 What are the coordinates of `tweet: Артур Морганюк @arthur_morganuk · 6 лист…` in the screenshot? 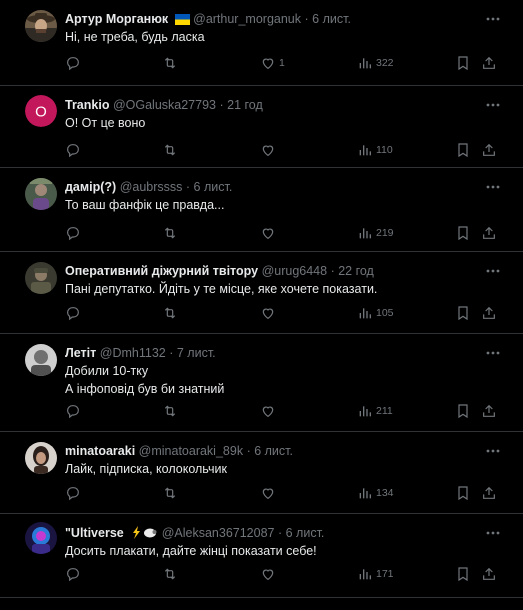 It's located at (261, 43).